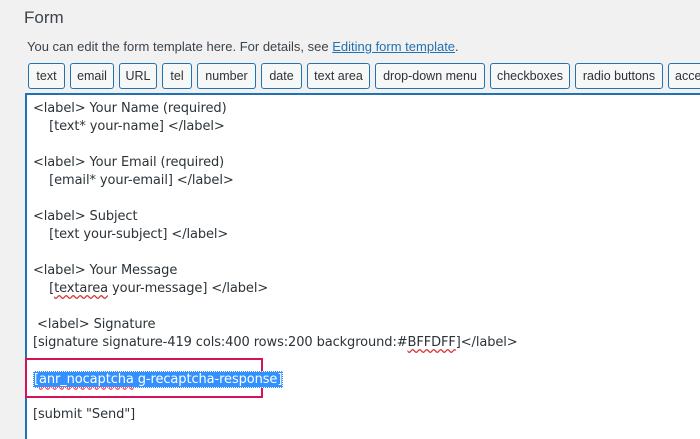  I want to click on description-suffix: ., so click(457, 46).